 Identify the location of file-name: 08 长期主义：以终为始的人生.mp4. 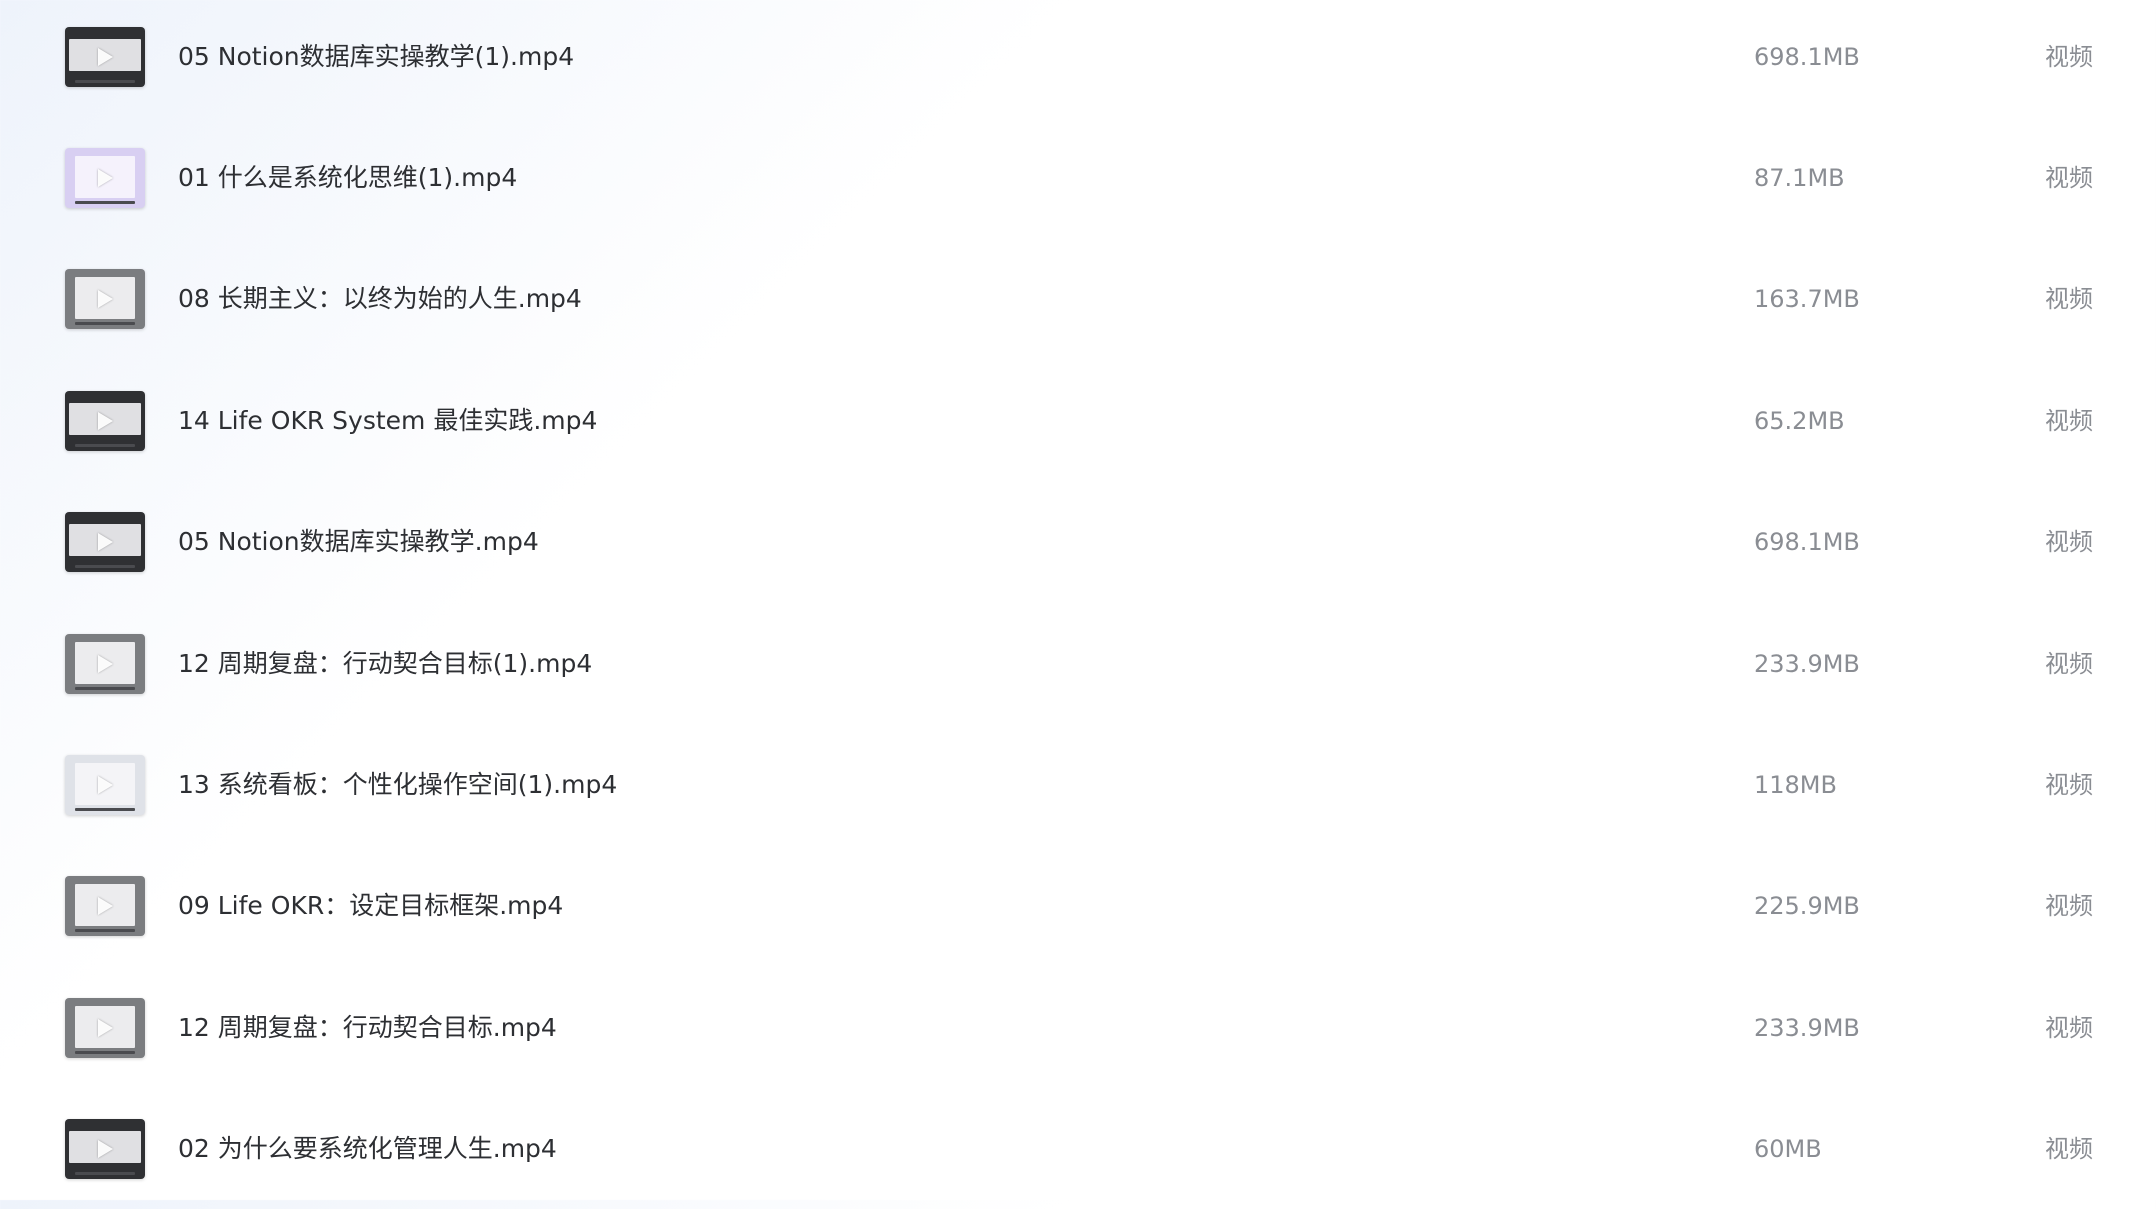
(380, 299).